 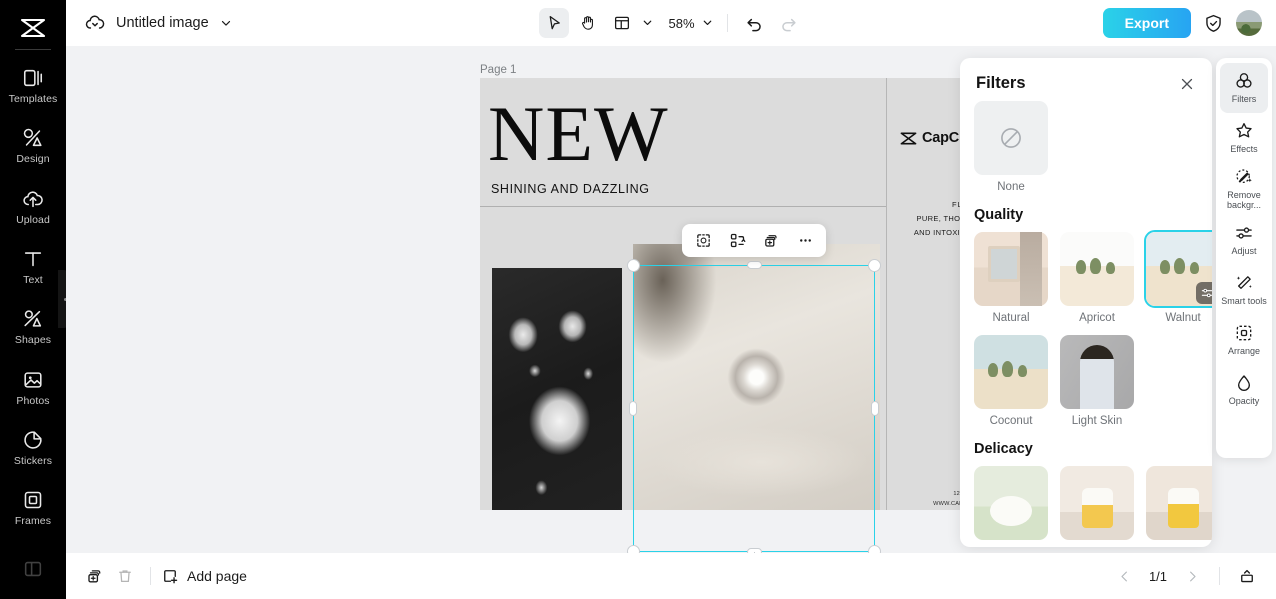 What do you see at coordinates (33, 49) in the screenshot?
I see `sidebar-divider` at bounding box center [33, 49].